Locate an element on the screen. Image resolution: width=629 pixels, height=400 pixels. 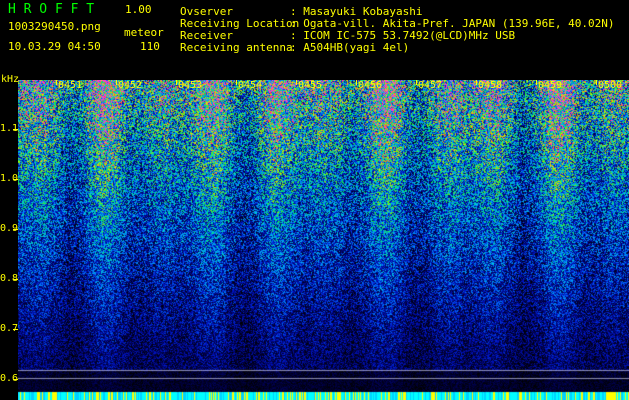
app-version: 1.00 is located at coordinates (138, 9).